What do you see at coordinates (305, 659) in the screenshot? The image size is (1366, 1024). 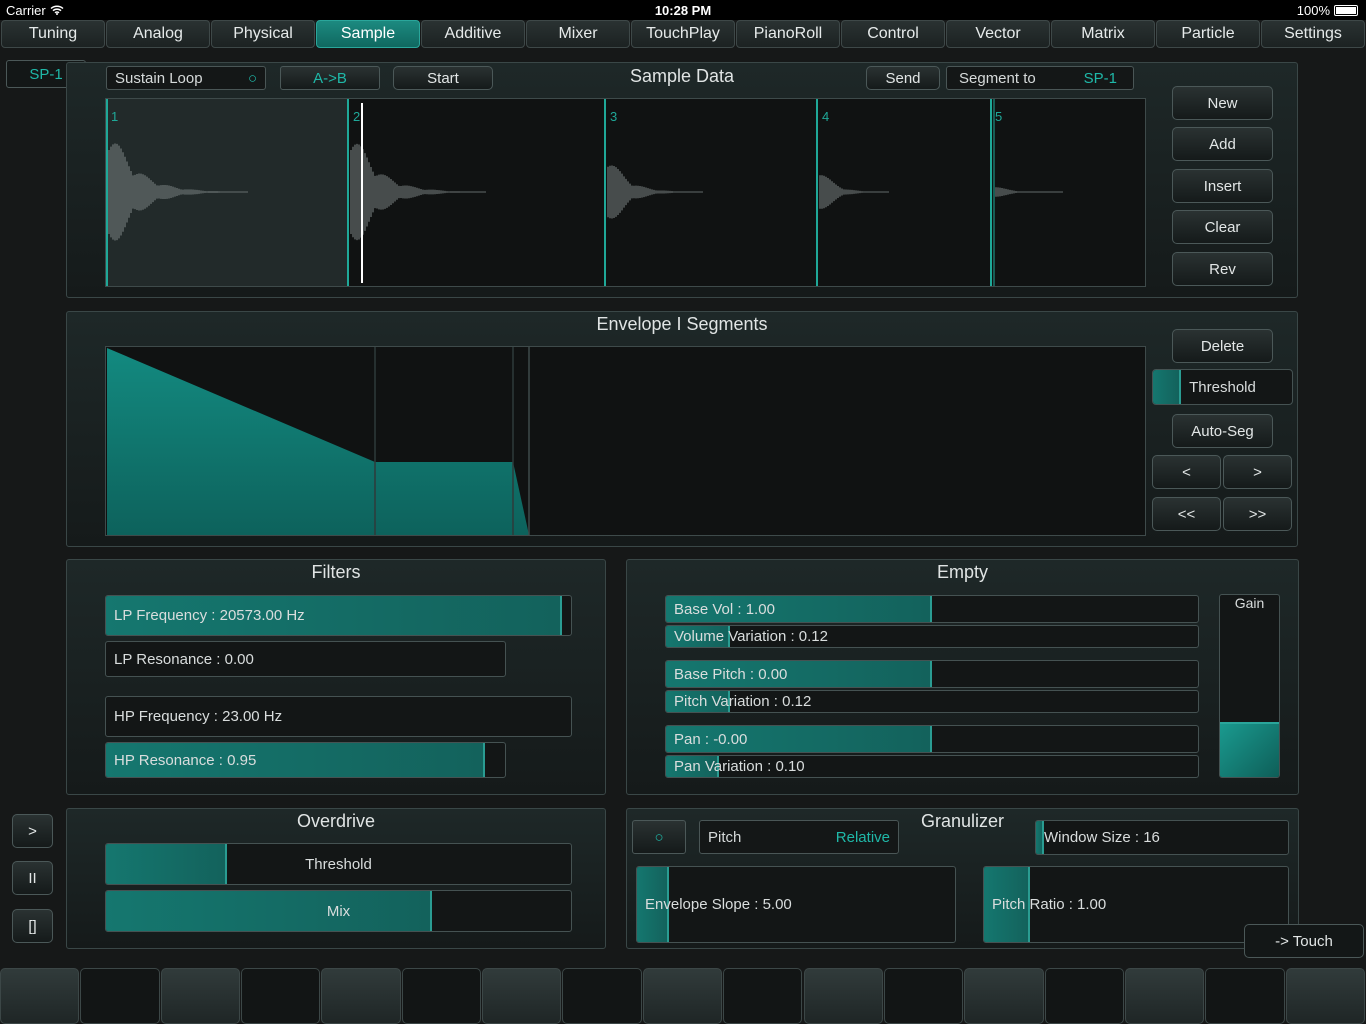 I see `lp-resonance-slider: LP Resonance : 0.00` at bounding box center [305, 659].